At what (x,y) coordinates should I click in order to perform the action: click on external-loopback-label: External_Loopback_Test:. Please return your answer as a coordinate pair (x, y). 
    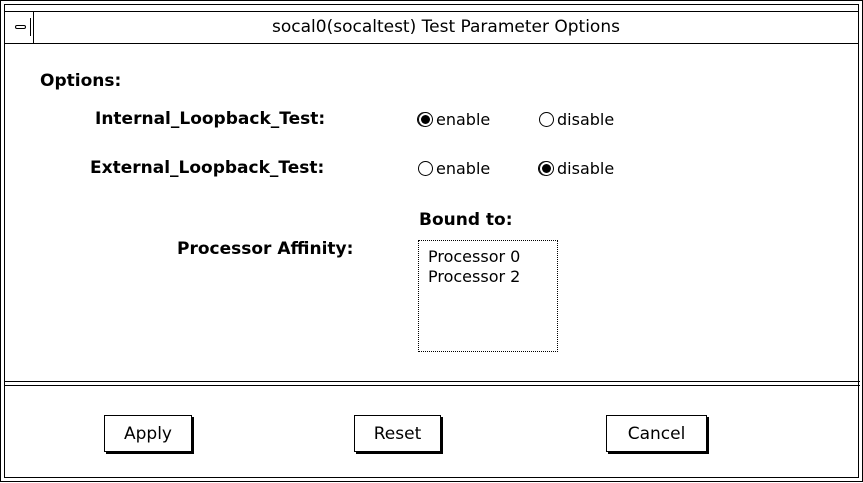
    Looking at the image, I should click on (207, 168).